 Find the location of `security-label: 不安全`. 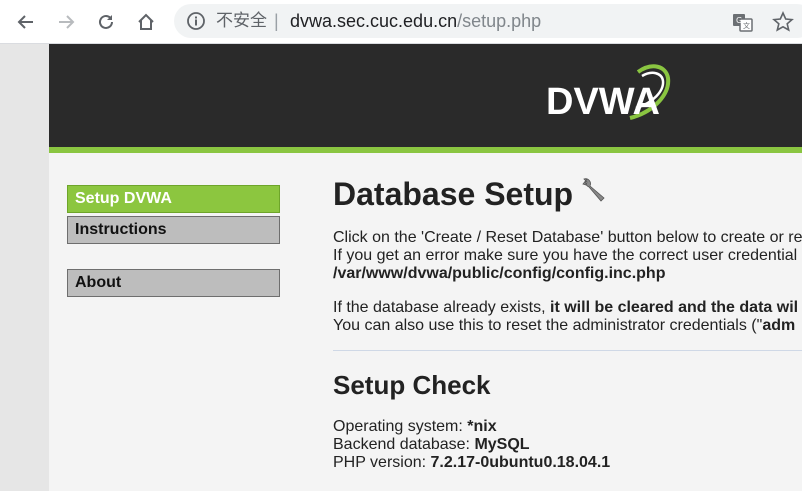

security-label: 不安全 is located at coordinates (241, 21).